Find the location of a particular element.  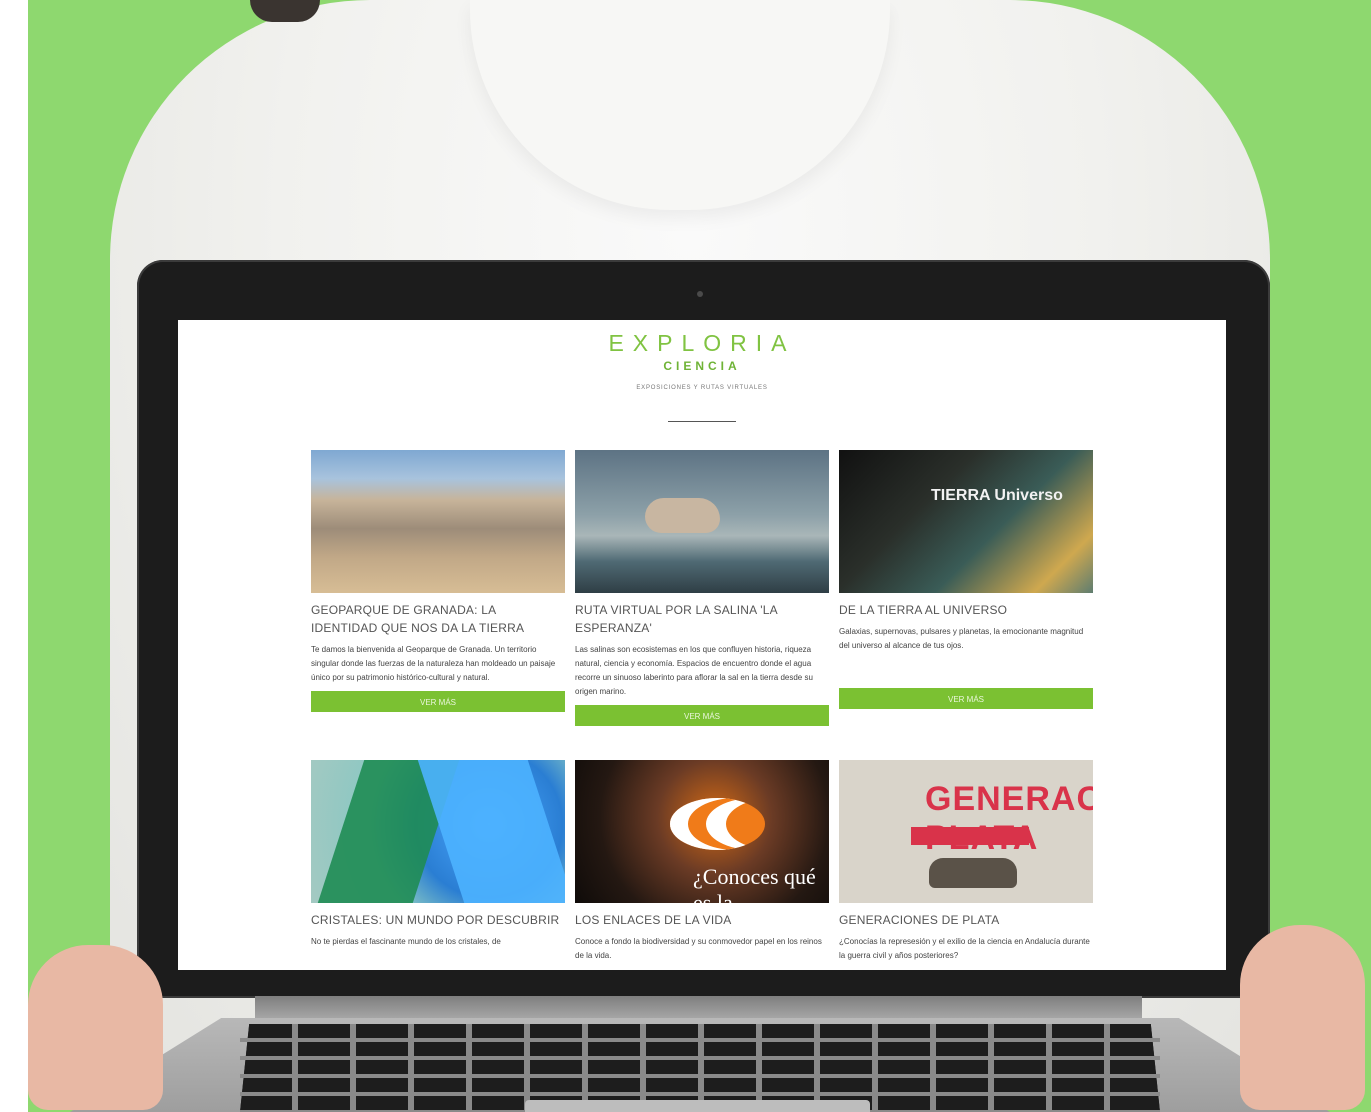

card-image-bird is located at coordinates (702, 521).